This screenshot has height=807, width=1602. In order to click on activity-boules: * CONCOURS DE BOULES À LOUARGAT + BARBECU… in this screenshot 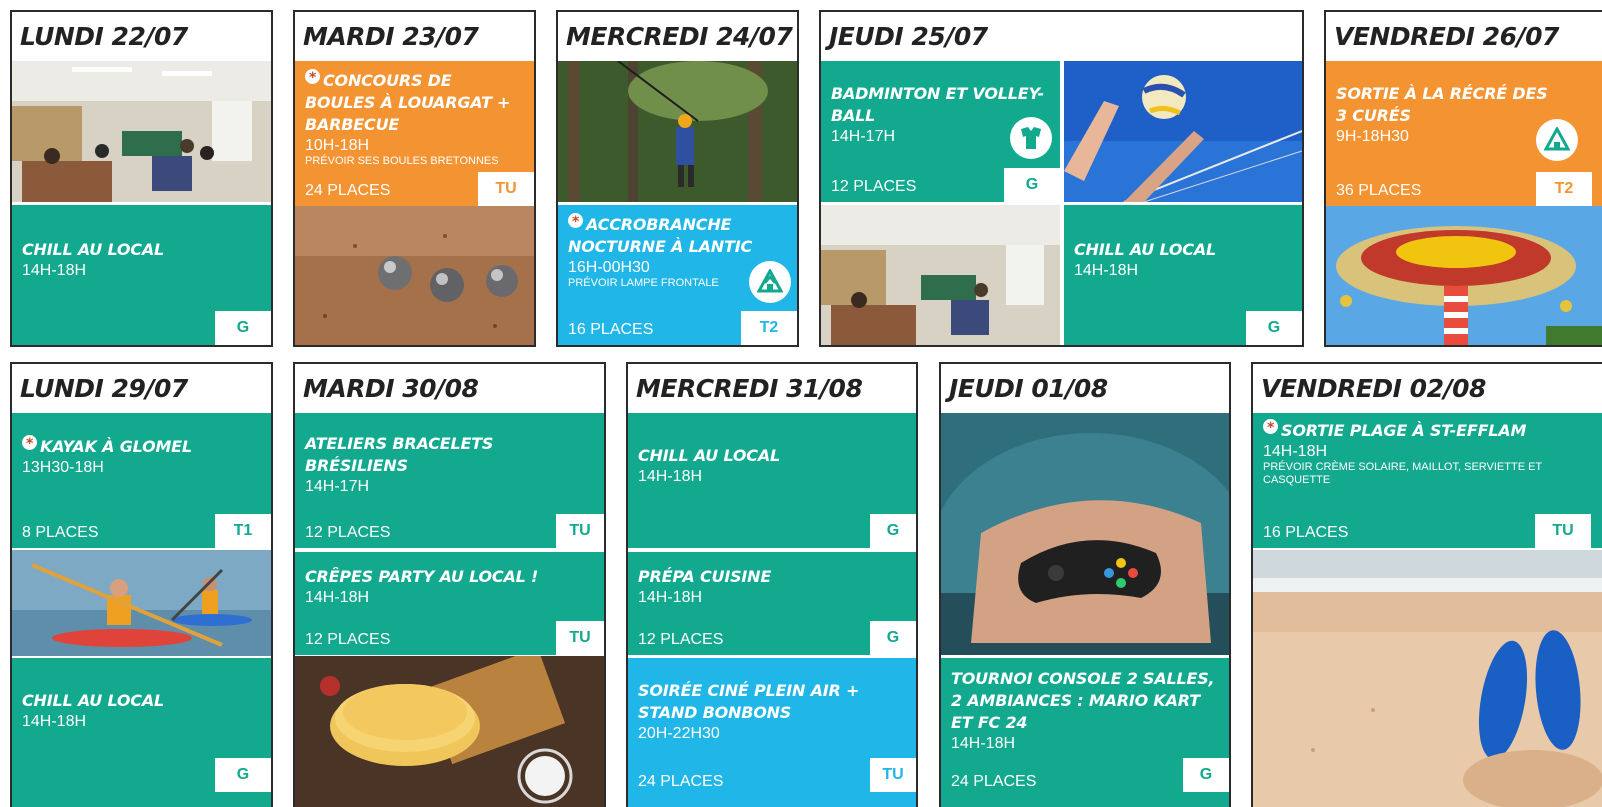, I will do `click(414, 133)`.